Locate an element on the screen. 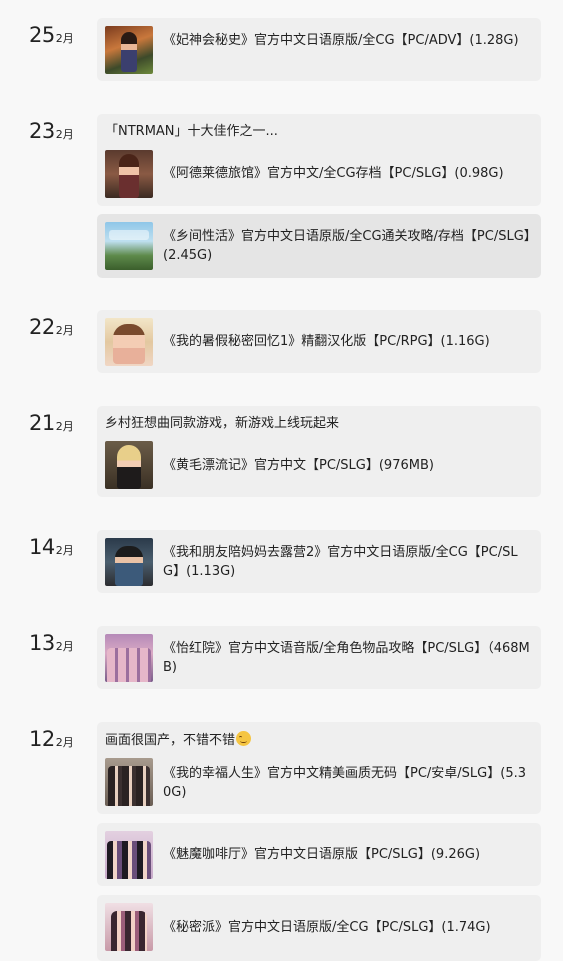 The width and height of the screenshot is (563, 961). post-title: 《我和朋友陪妈妈去露营2》官方中文日语原版/全CG【PC/SLG】(1.13G) is located at coordinates (347, 562).